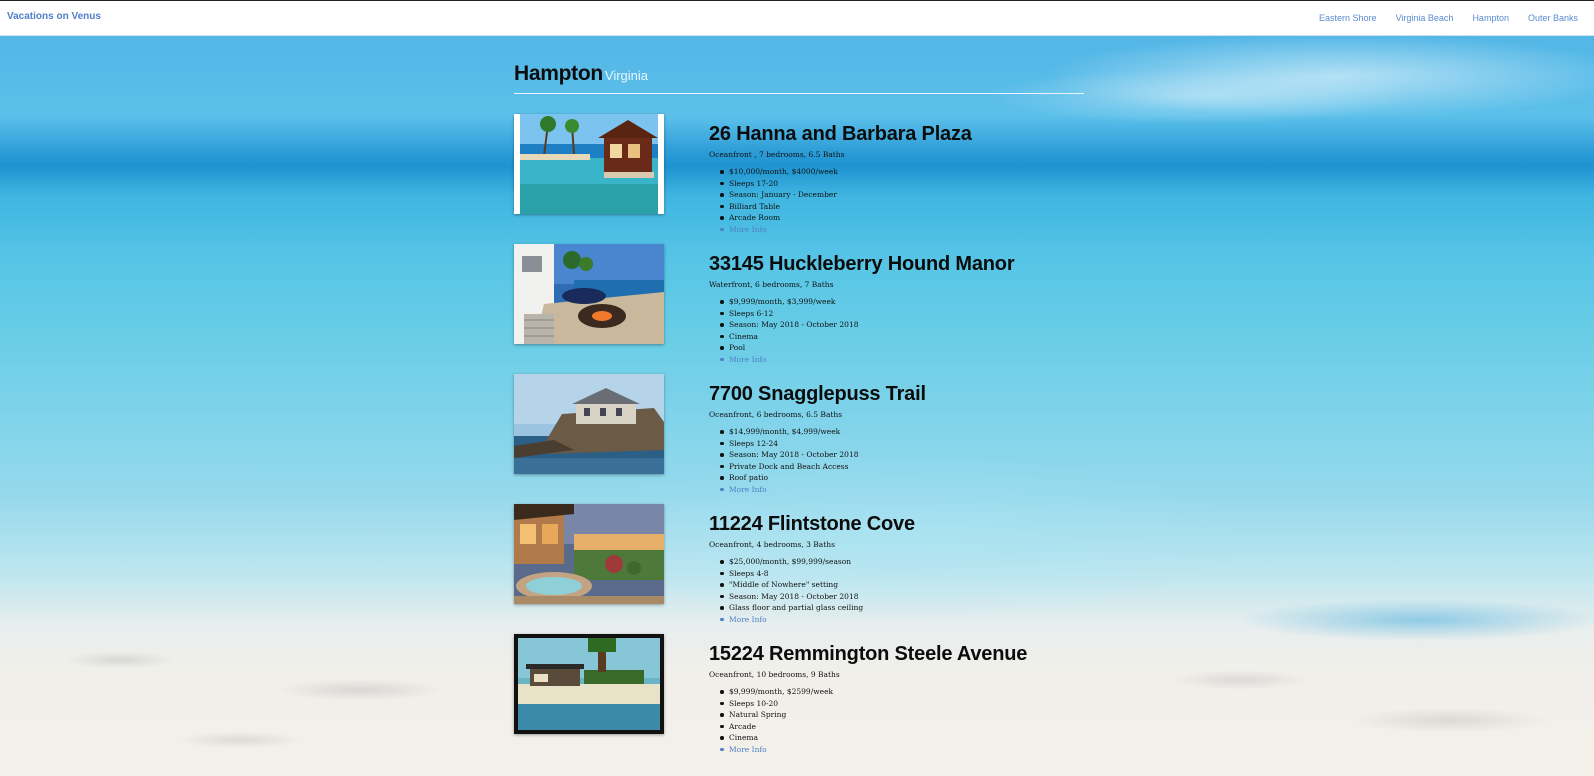 The height and width of the screenshot is (776, 1594). Describe the element at coordinates (899, 524) in the screenshot. I see `listing-title: 11224 Flintstone Cove` at that location.